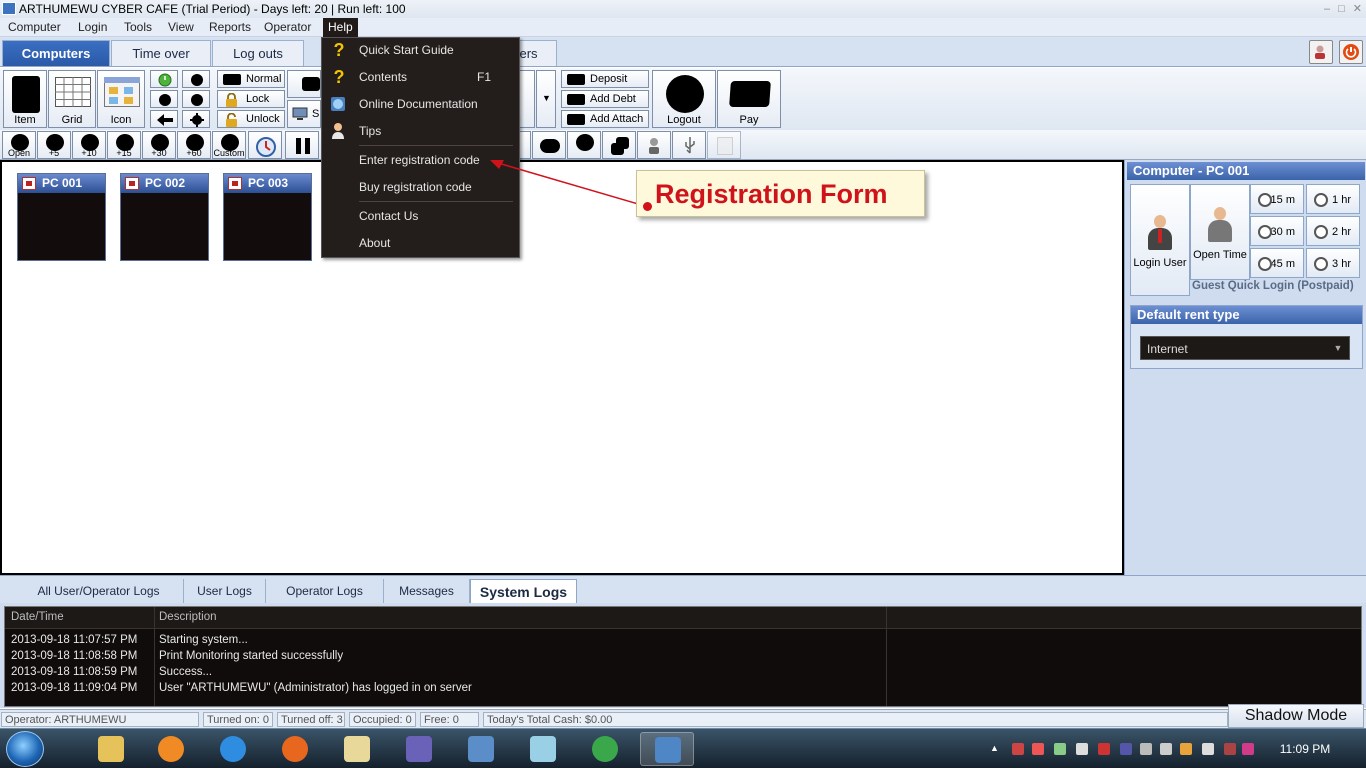  I want to click on deposit-button: Deposit, so click(605, 79).